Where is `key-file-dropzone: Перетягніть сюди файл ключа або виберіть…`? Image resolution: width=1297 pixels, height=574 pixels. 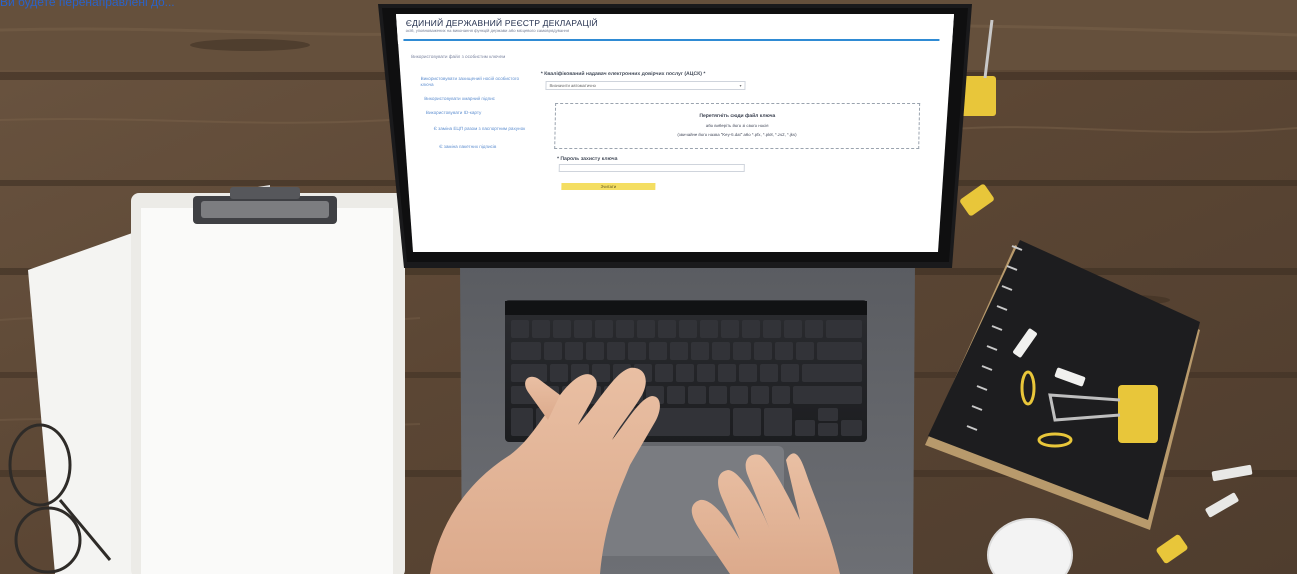
key-file-dropzone: Перетягніть сюди файл ключа або виберіть… is located at coordinates (737, 126).